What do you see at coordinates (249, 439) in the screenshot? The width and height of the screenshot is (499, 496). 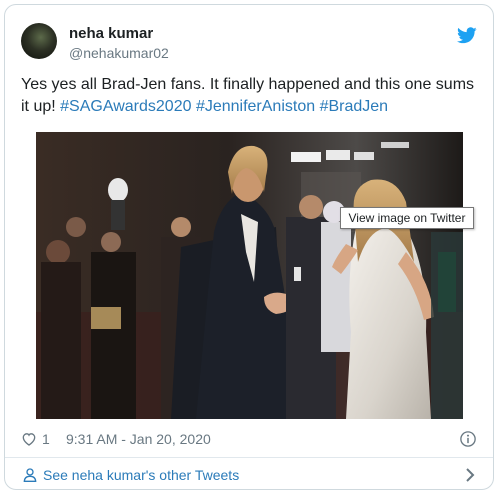 I see `tweet-meta: 1 9:31 AM - Jan 20, 2020` at bounding box center [249, 439].